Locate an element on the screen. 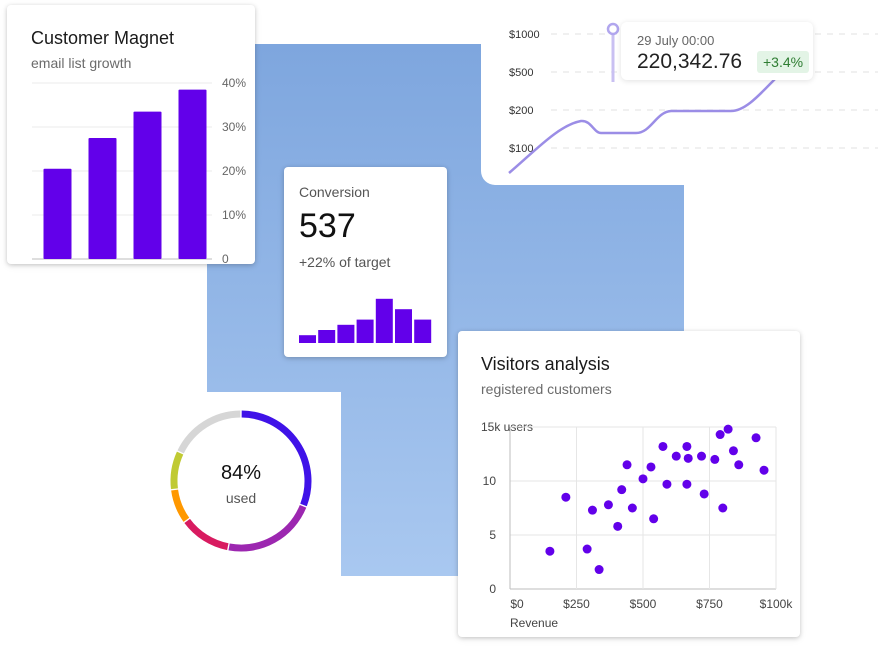 This screenshot has height=646, width=878. usage-percent: 84% is located at coordinates (241, 473).